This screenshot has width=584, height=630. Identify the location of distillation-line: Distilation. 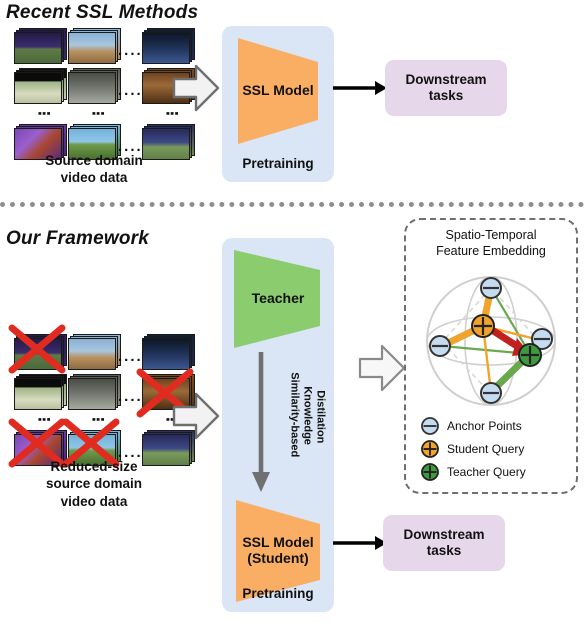
(320, 417).